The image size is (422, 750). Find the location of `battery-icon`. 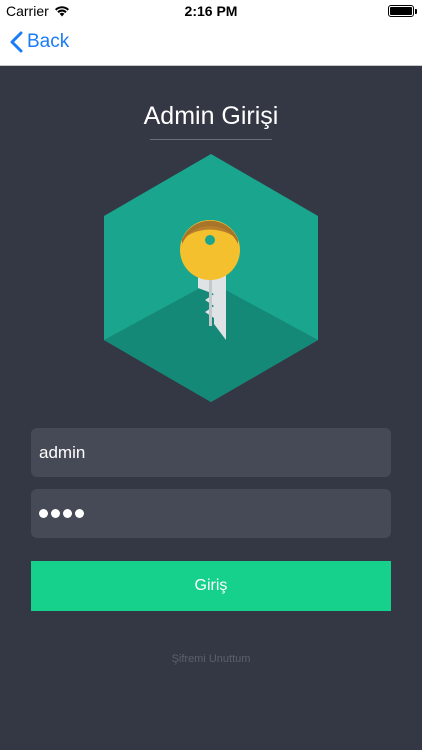

battery-icon is located at coordinates (402, 11).